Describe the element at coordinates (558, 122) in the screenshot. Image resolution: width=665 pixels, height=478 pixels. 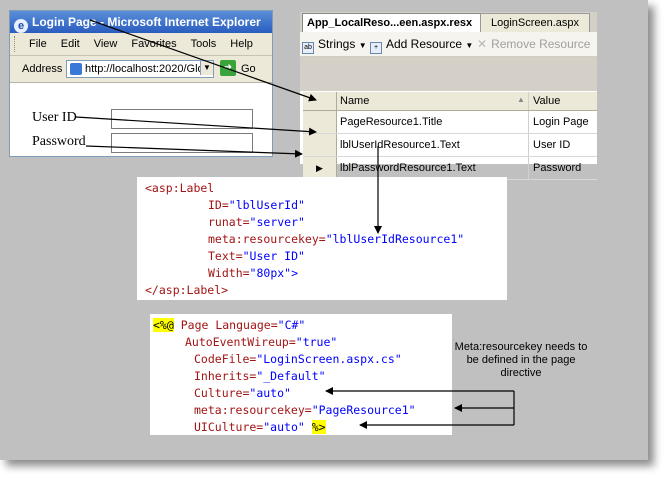
I see `resource-value: Login Page` at that location.